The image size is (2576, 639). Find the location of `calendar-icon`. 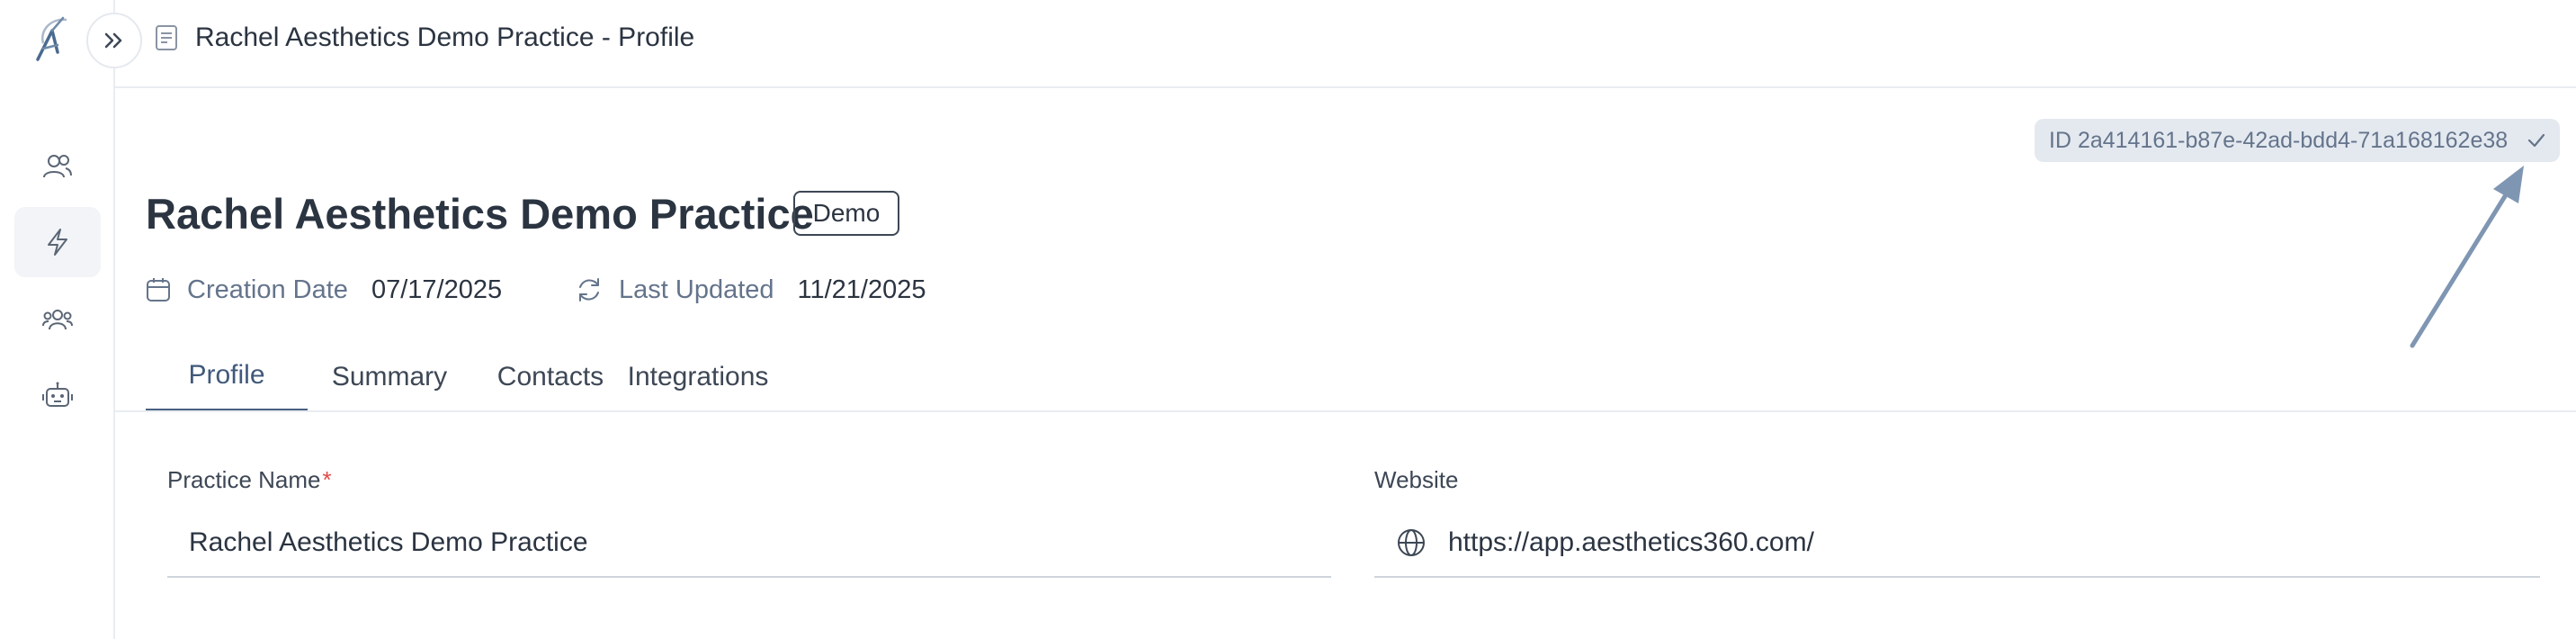

calendar-icon is located at coordinates (158, 290).